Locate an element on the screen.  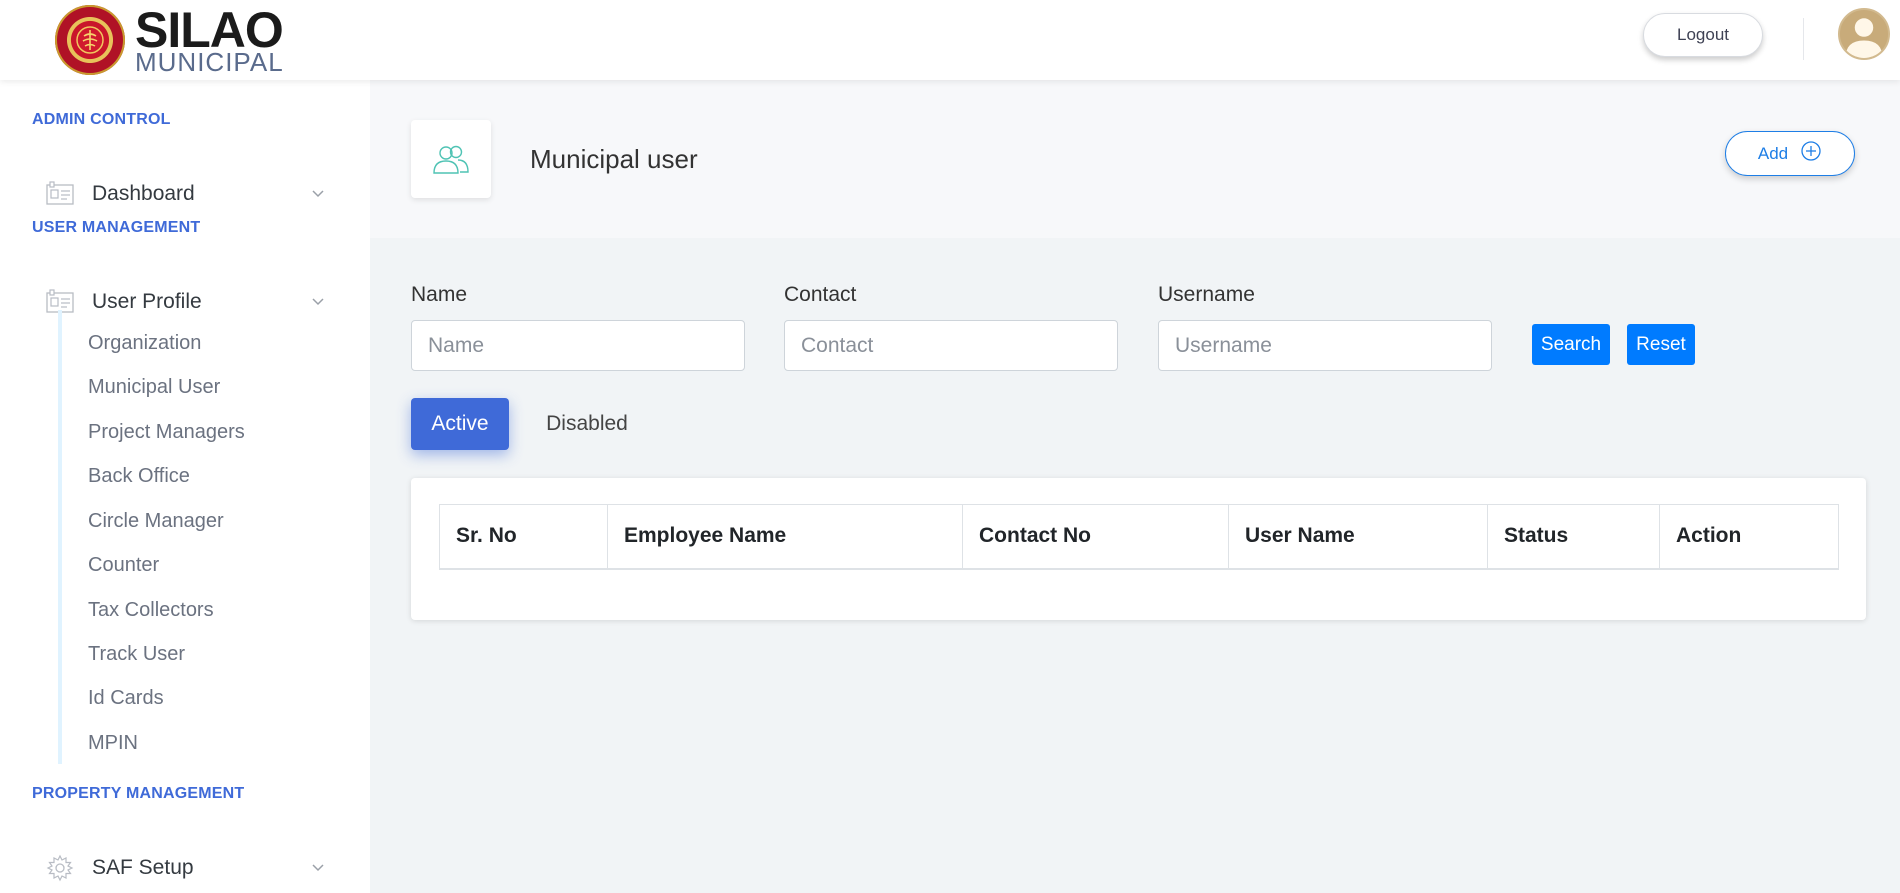
username-label: Username is located at coordinates (1206, 294).